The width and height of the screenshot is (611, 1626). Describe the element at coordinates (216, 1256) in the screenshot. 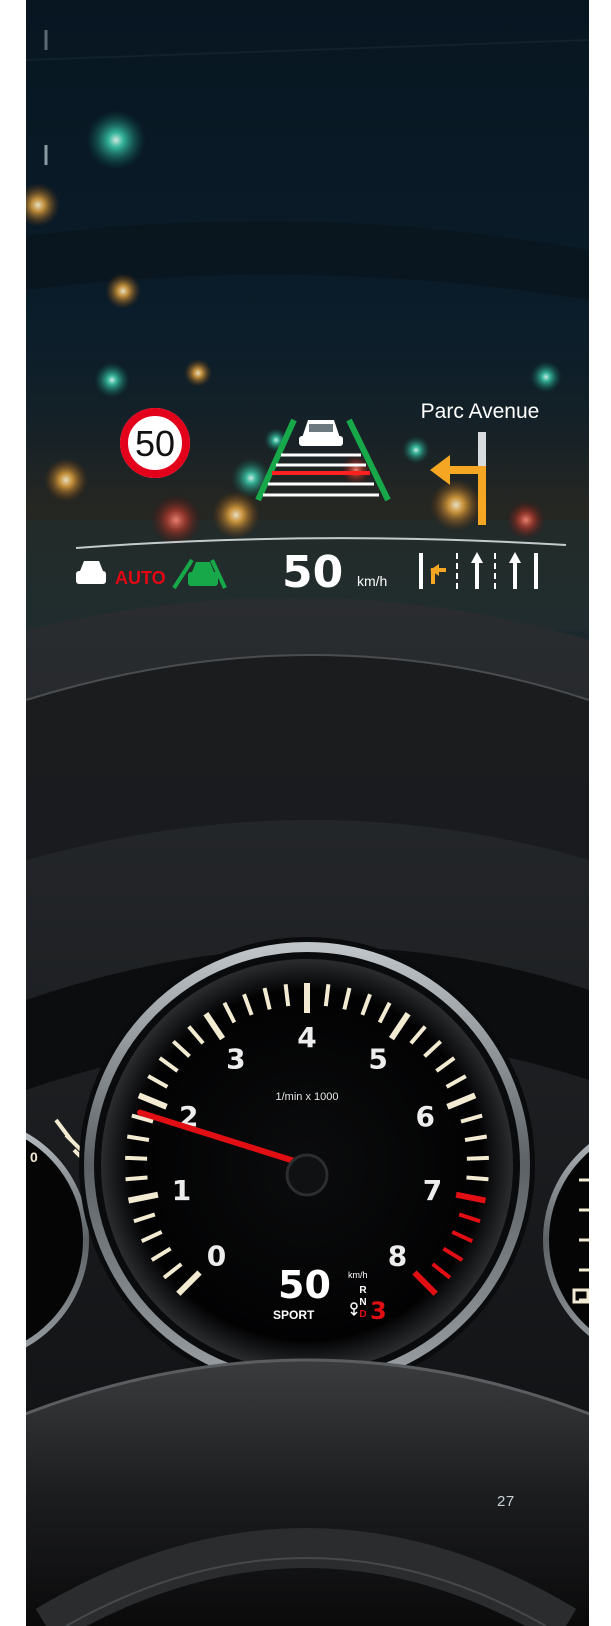

I see `tachometer-number-0: 0` at that location.